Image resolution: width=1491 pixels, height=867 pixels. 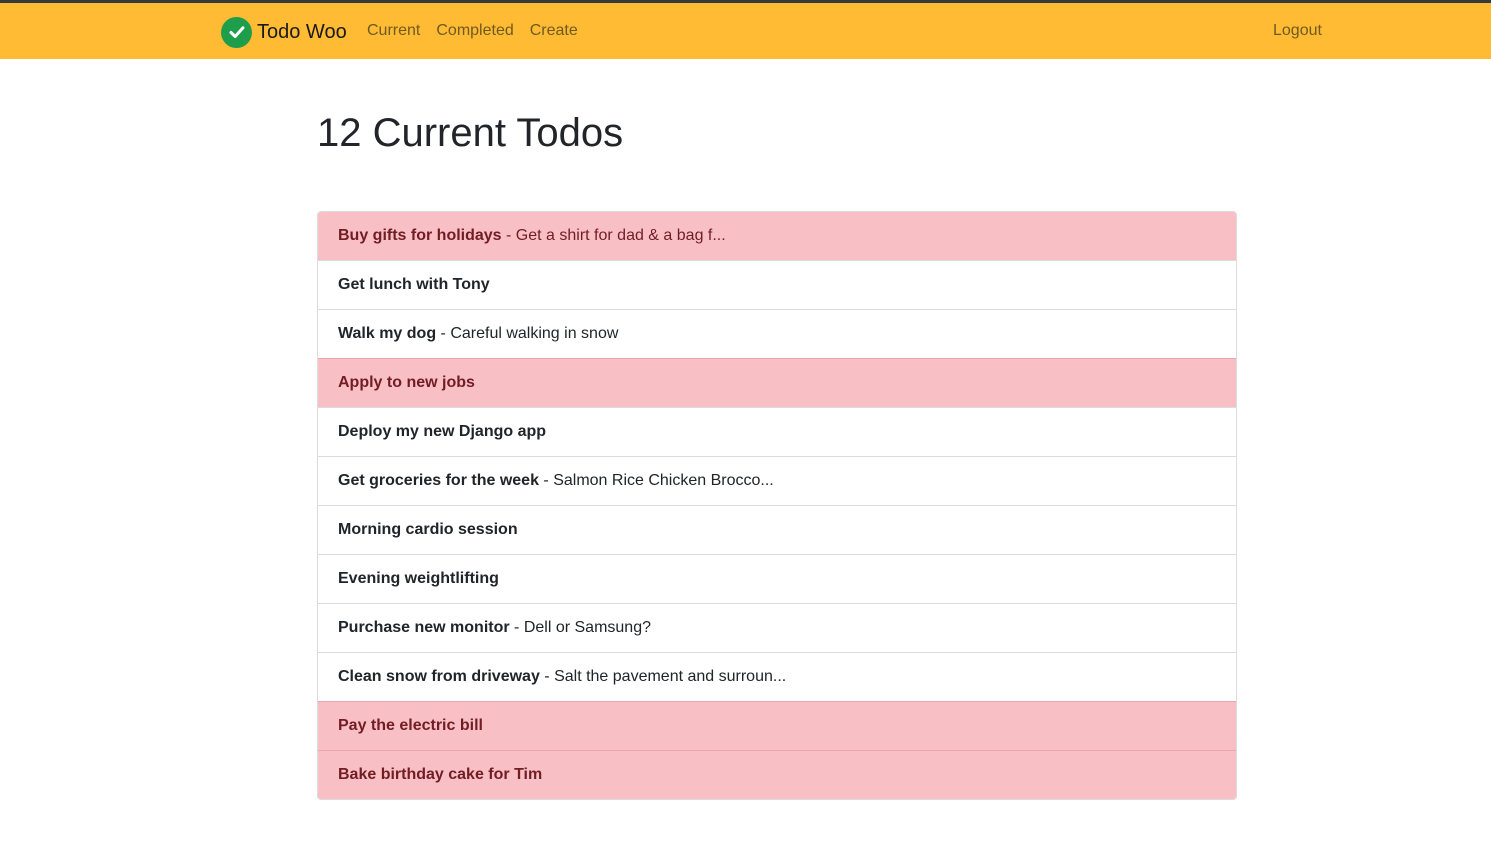 I want to click on brand-link: Todo Woo, so click(x=284, y=32).